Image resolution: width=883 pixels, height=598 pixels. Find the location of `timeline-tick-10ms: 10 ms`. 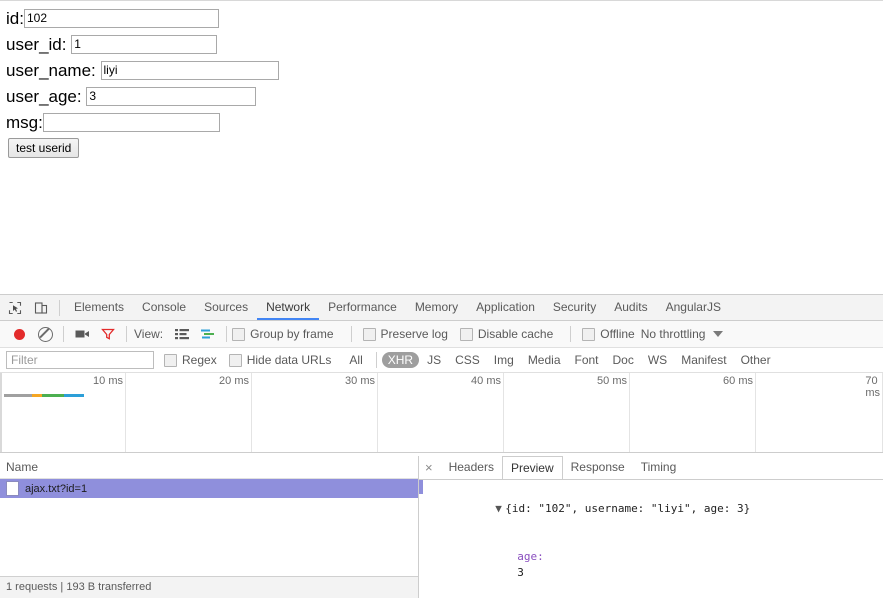

timeline-tick-10ms: 10 ms is located at coordinates (108, 381).